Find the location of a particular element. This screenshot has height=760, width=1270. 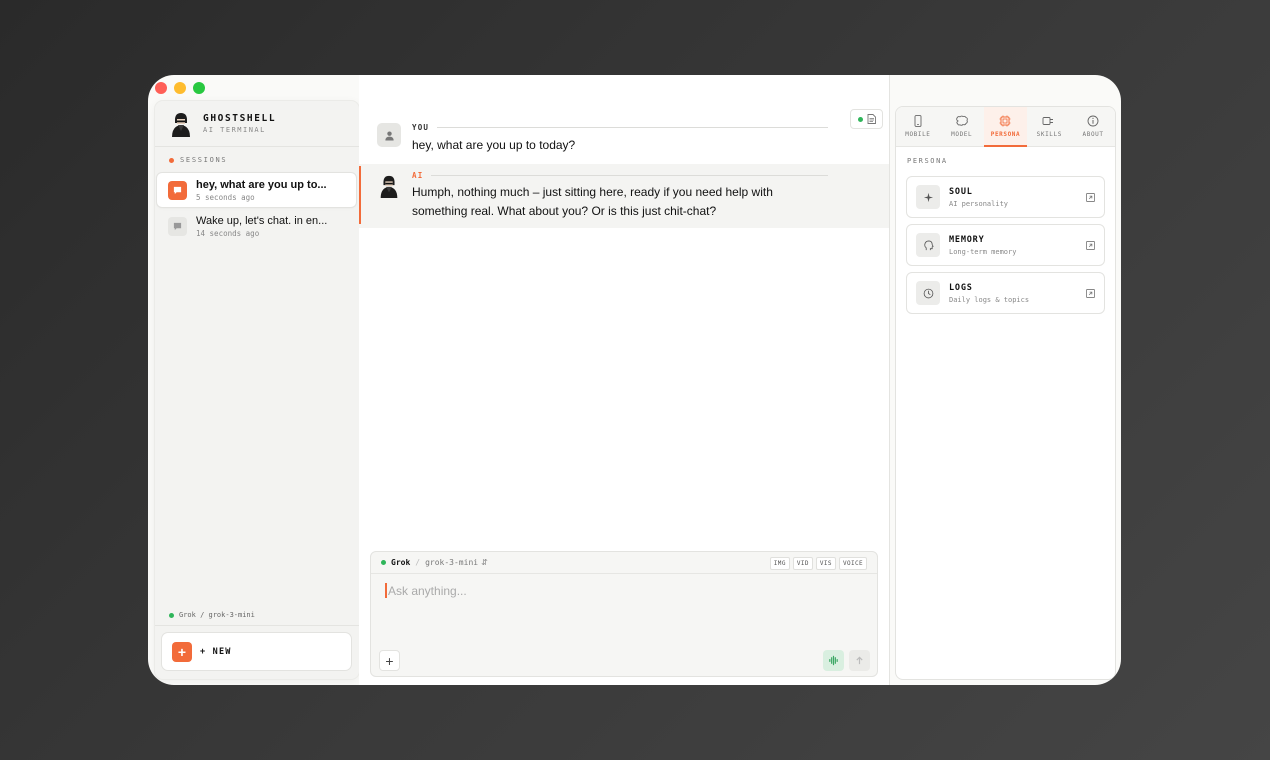

message-accent-bar is located at coordinates (360, 195).